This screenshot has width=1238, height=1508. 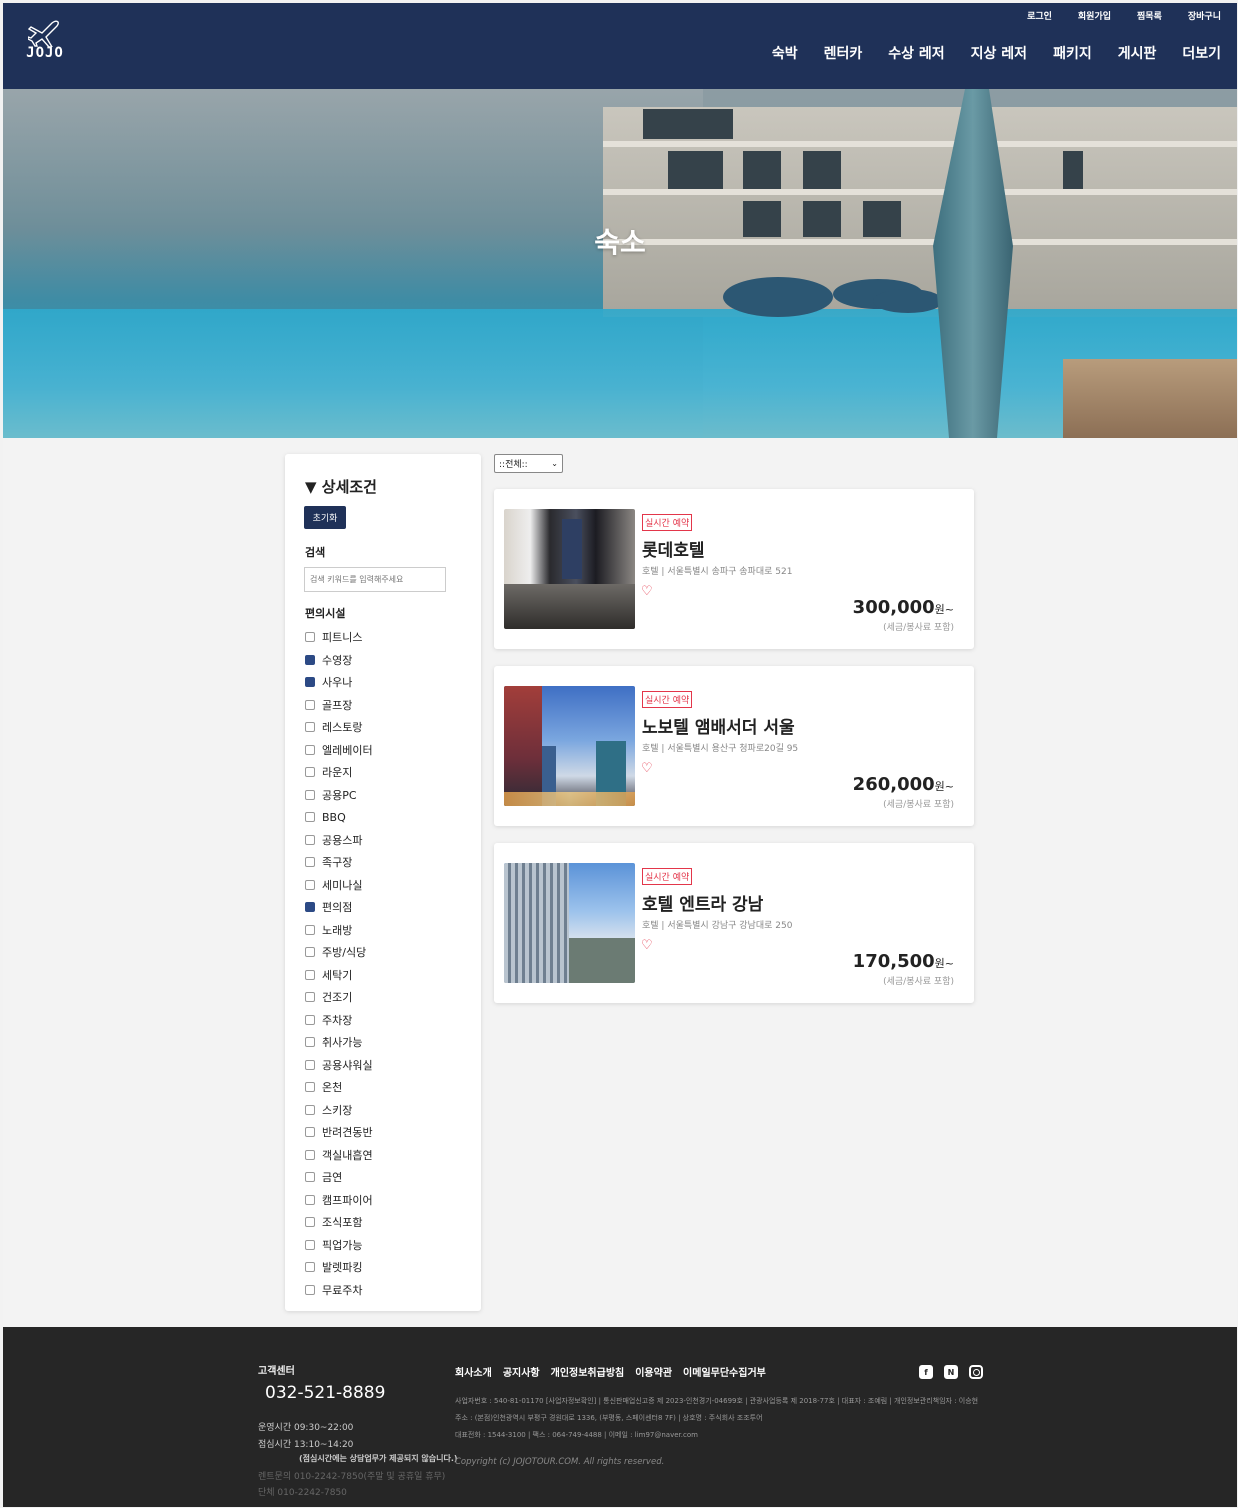 I want to click on facility-option: 공용샤워실, so click(x=339, y=1065).